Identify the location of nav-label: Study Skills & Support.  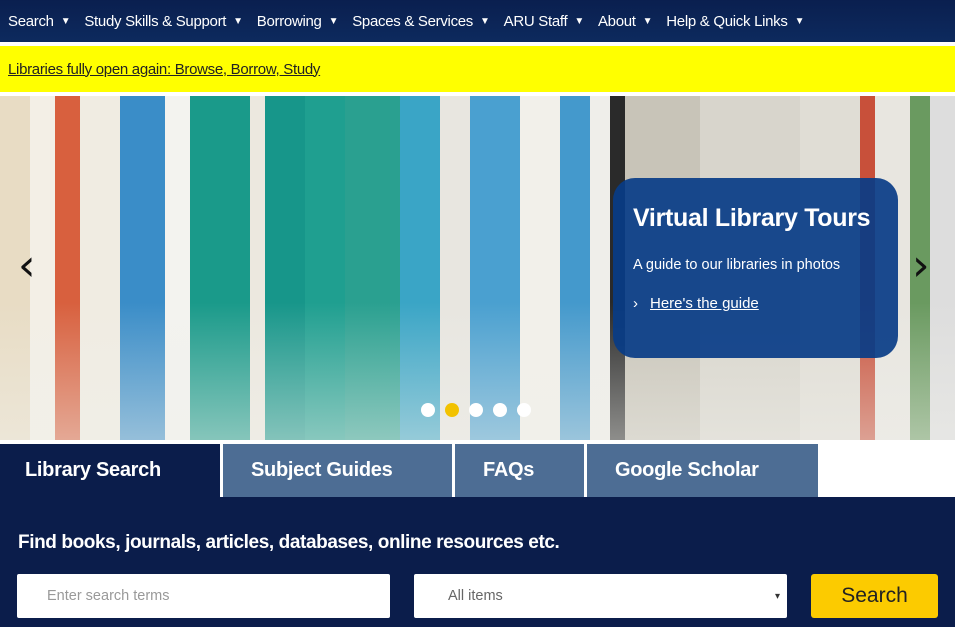
(155, 21).